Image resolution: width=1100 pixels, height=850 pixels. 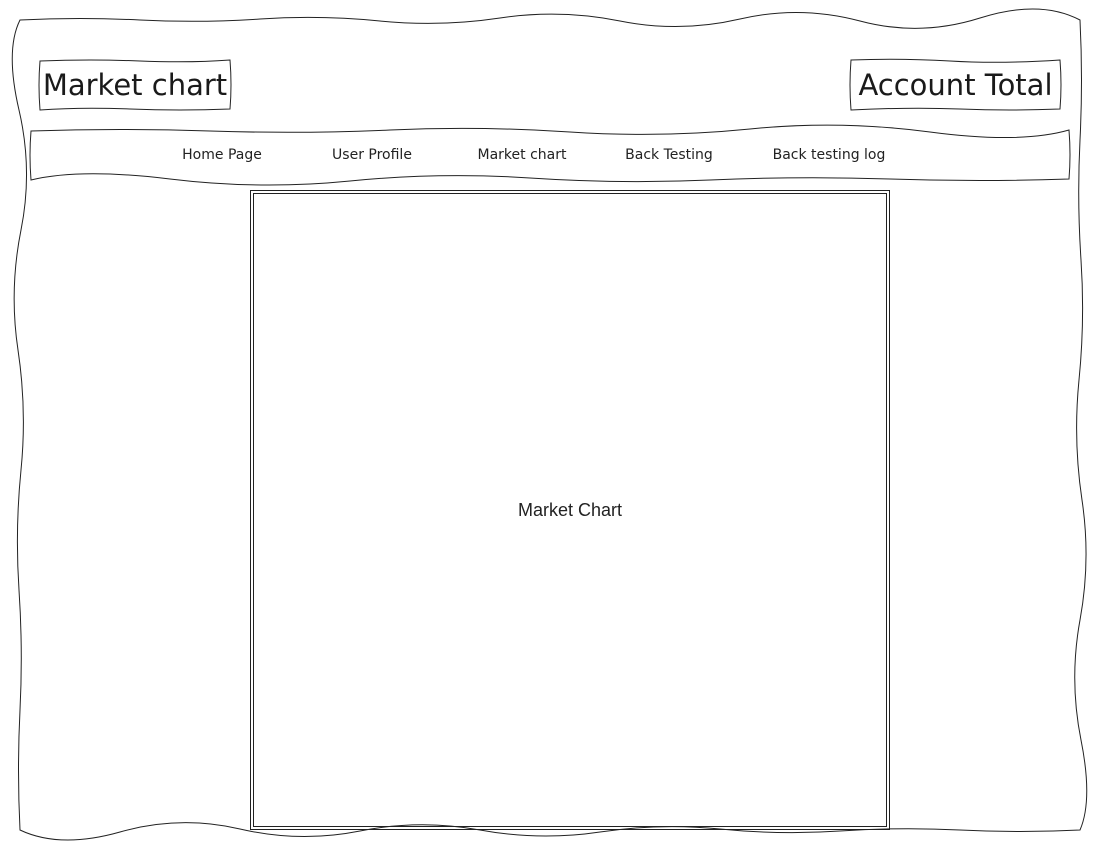 I want to click on page-title: Market chart, so click(x=135, y=84).